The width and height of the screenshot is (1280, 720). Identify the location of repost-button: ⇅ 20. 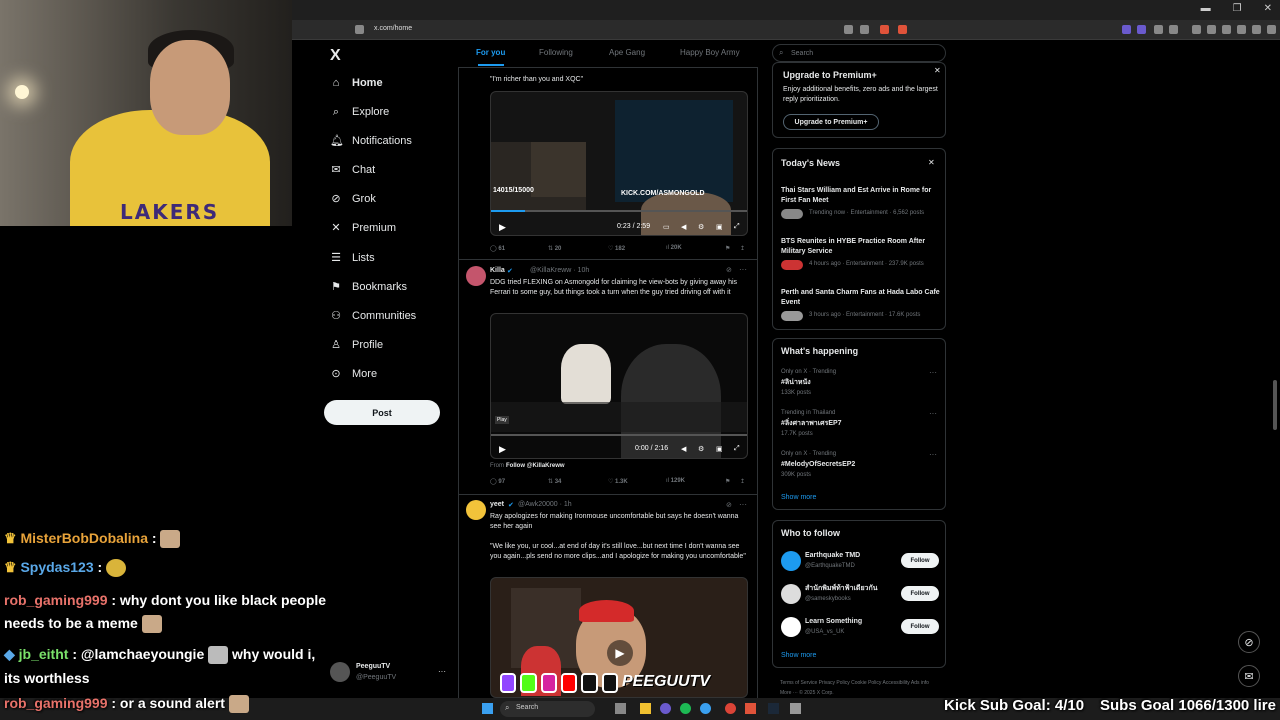
(554, 248).